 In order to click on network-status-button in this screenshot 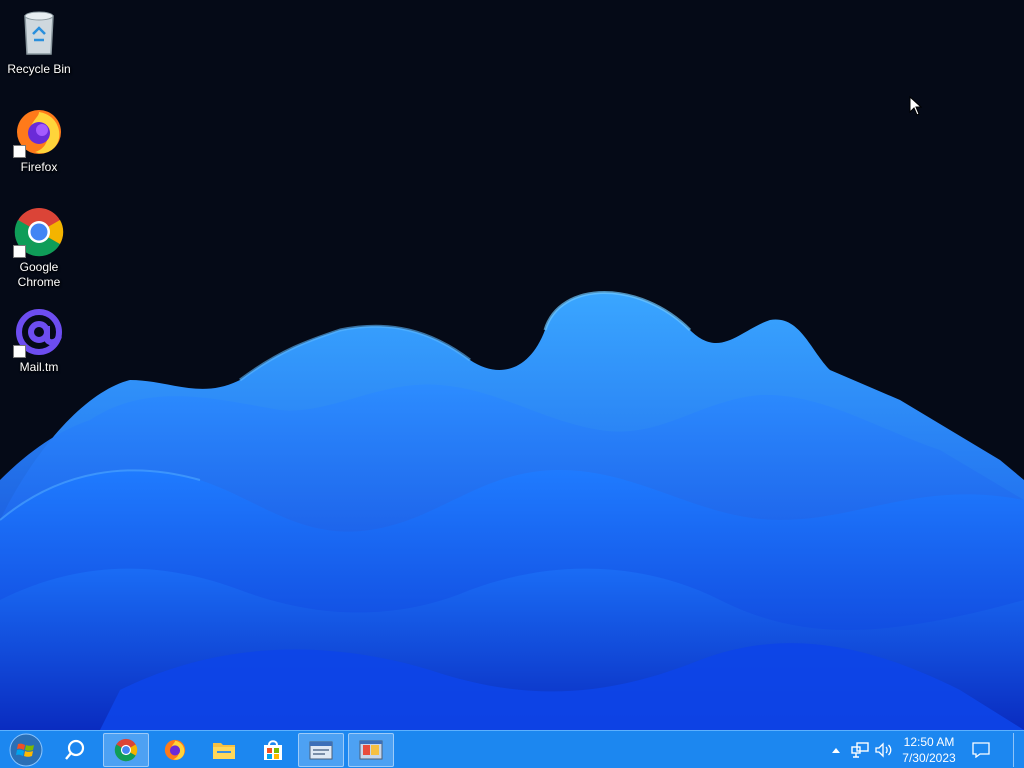, I will do `click(860, 750)`.